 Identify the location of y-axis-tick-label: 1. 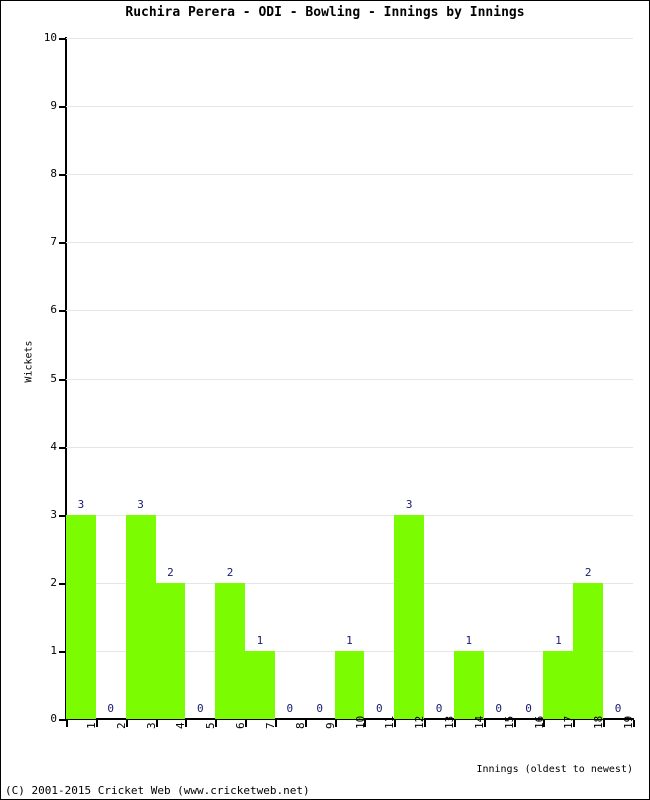
(53, 650).